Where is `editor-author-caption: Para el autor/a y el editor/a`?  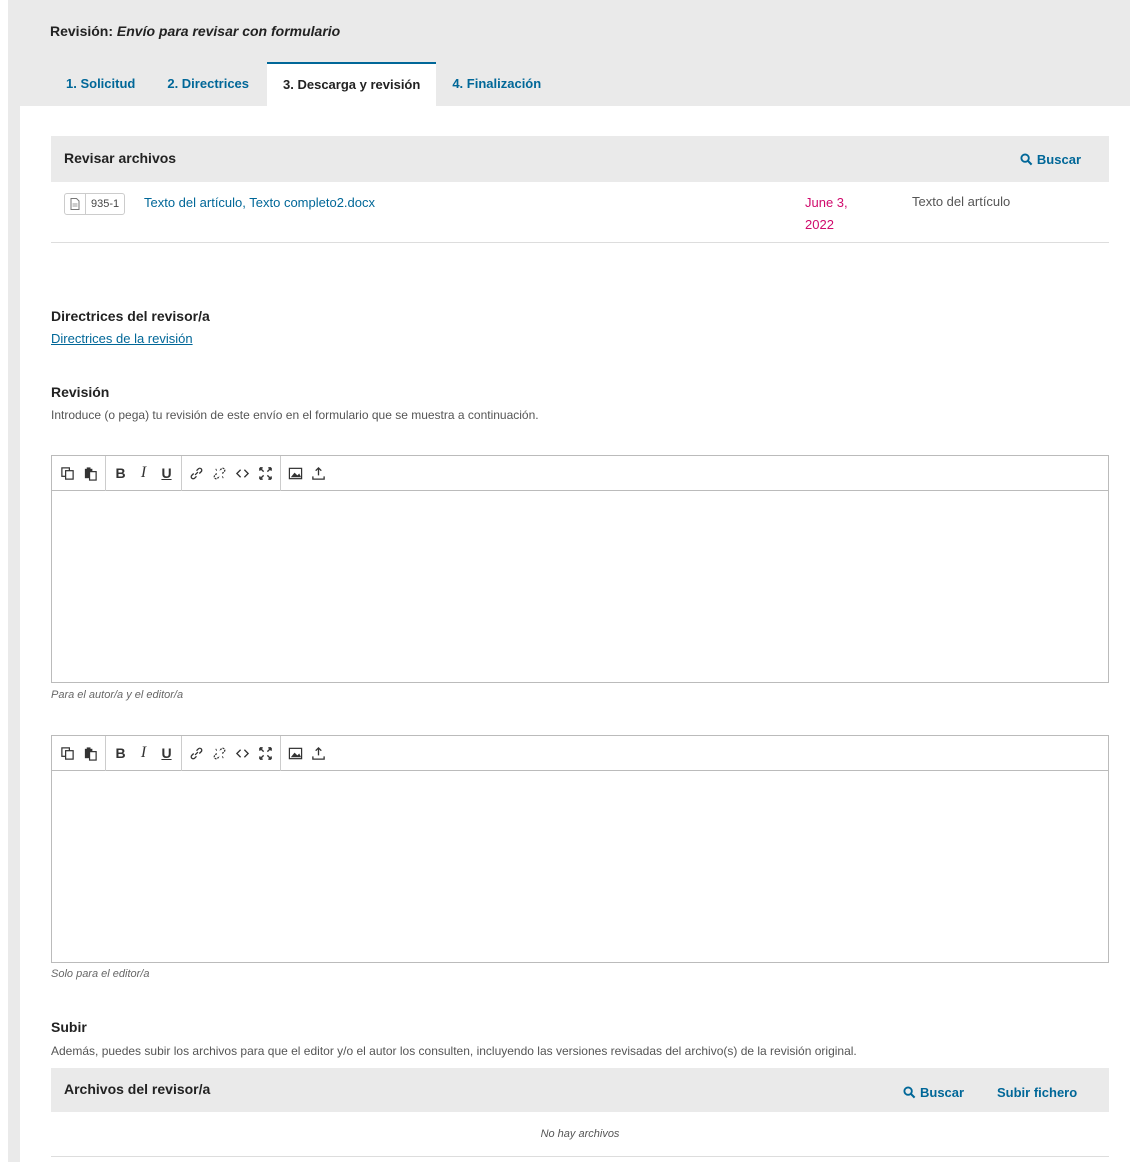 editor-author-caption: Para el autor/a y el editor/a is located at coordinates (117, 695).